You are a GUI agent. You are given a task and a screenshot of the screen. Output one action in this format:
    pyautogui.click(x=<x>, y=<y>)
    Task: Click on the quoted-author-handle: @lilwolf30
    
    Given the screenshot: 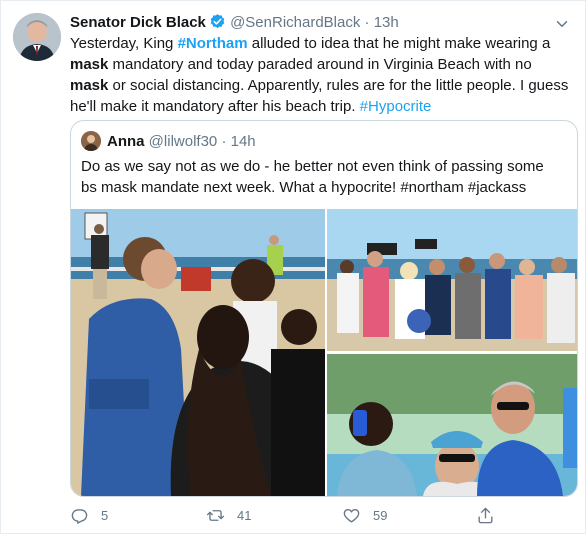 What is the action you would take?
    pyautogui.click(x=183, y=141)
    